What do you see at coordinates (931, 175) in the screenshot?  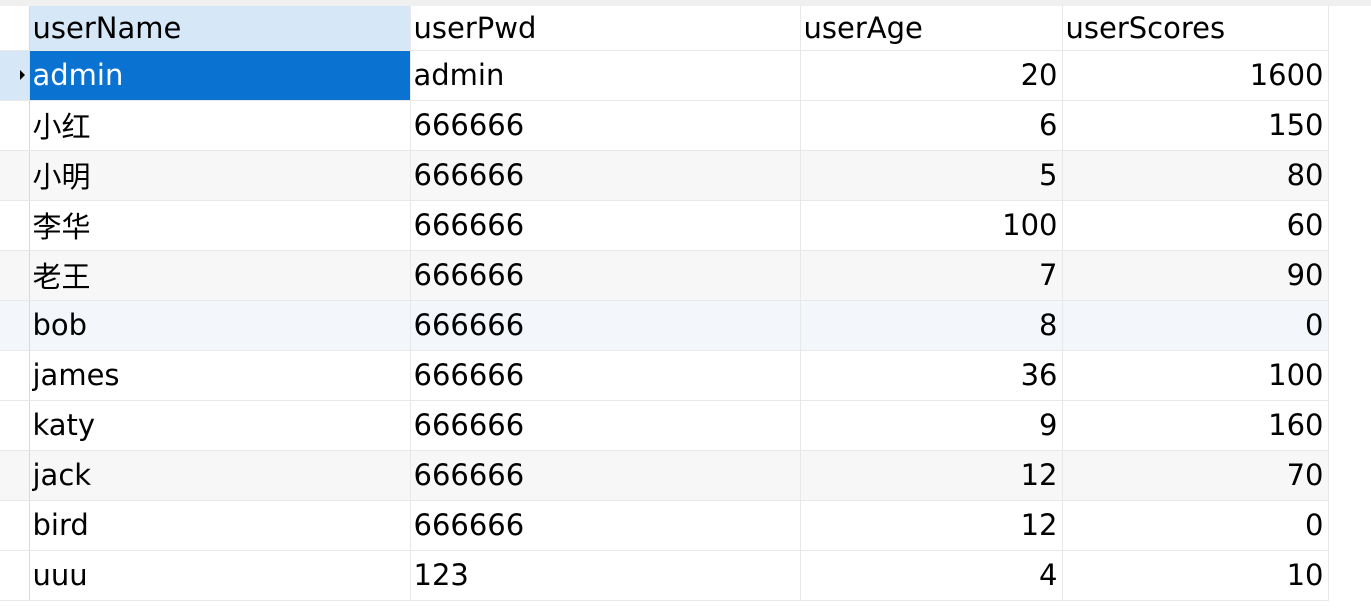 I see `cell-userage: 5` at bounding box center [931, 175].